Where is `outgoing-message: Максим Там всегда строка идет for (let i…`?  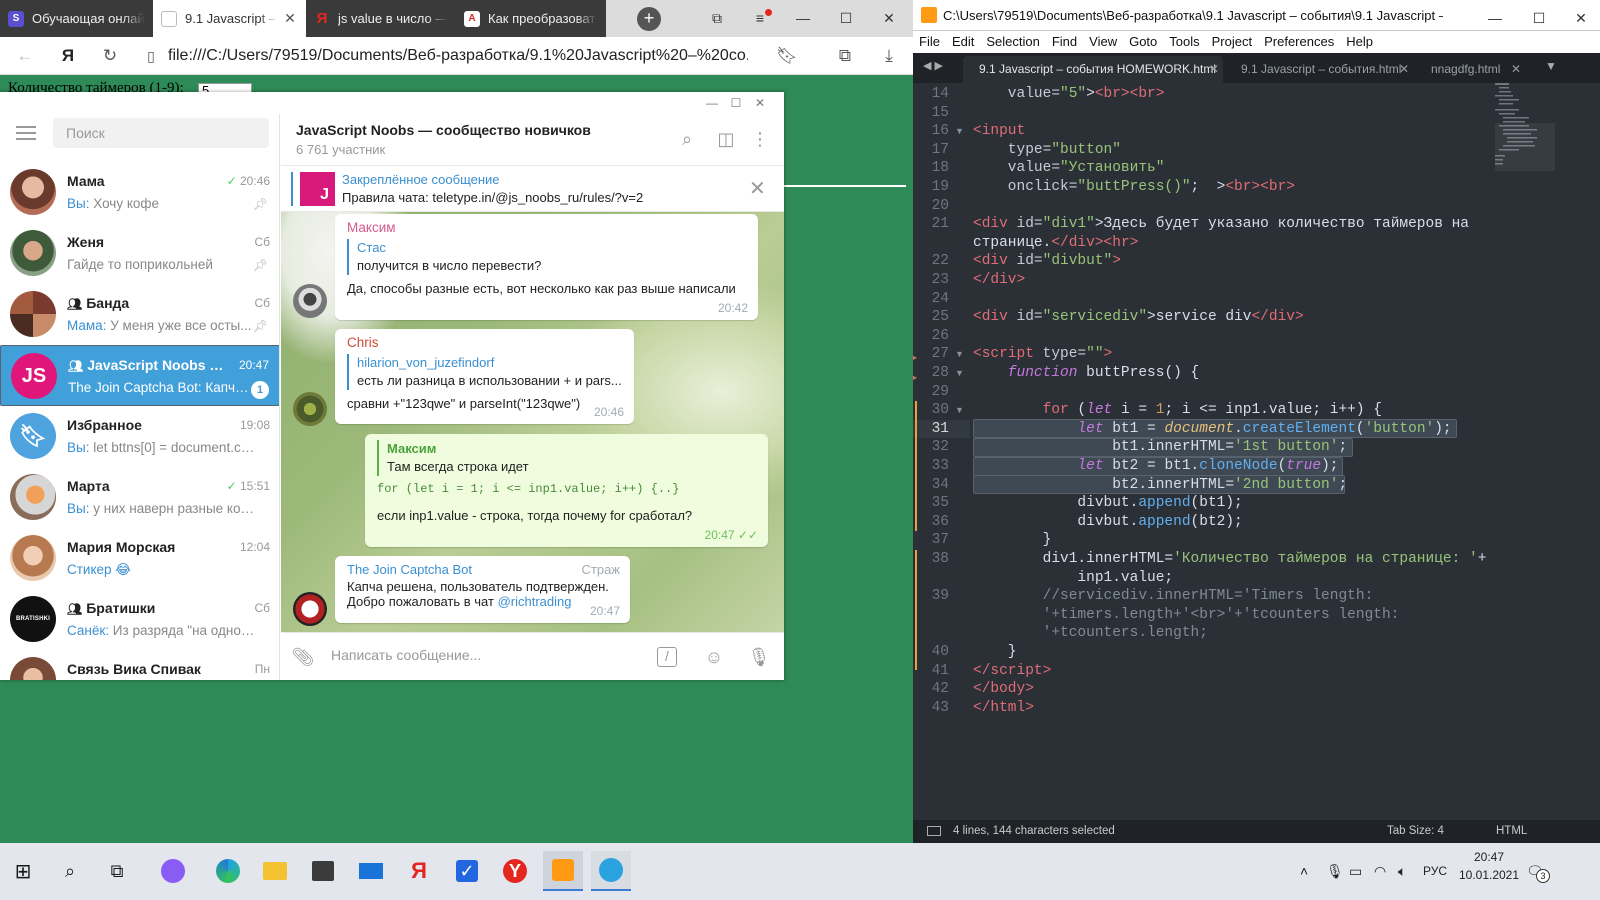 outgoing-message: Максим Там всегда строка идет for (let i… is located at coordinates (566, 490).